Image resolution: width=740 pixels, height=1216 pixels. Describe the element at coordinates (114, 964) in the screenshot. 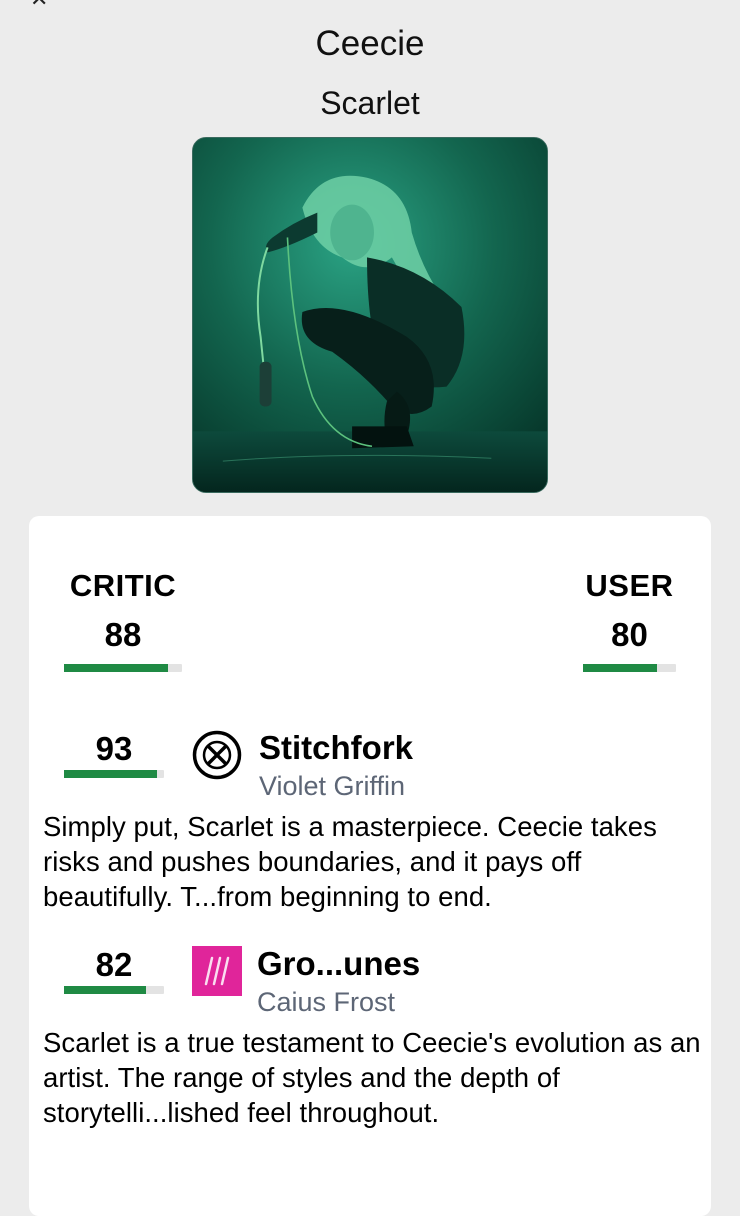

I see `review-score: 82` at that location.